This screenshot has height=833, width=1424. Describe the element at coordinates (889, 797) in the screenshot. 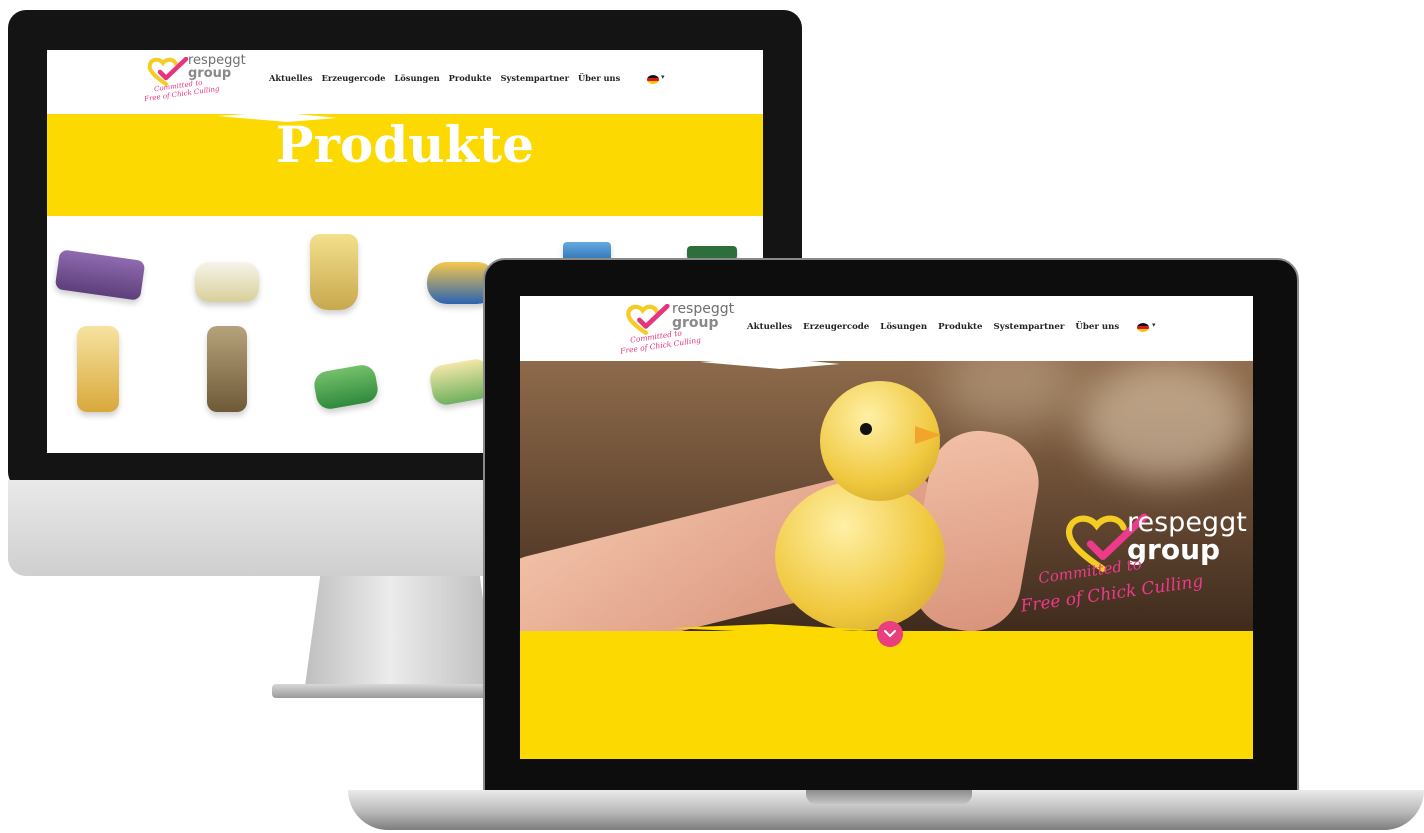

I see `laptop-notch` at that location.